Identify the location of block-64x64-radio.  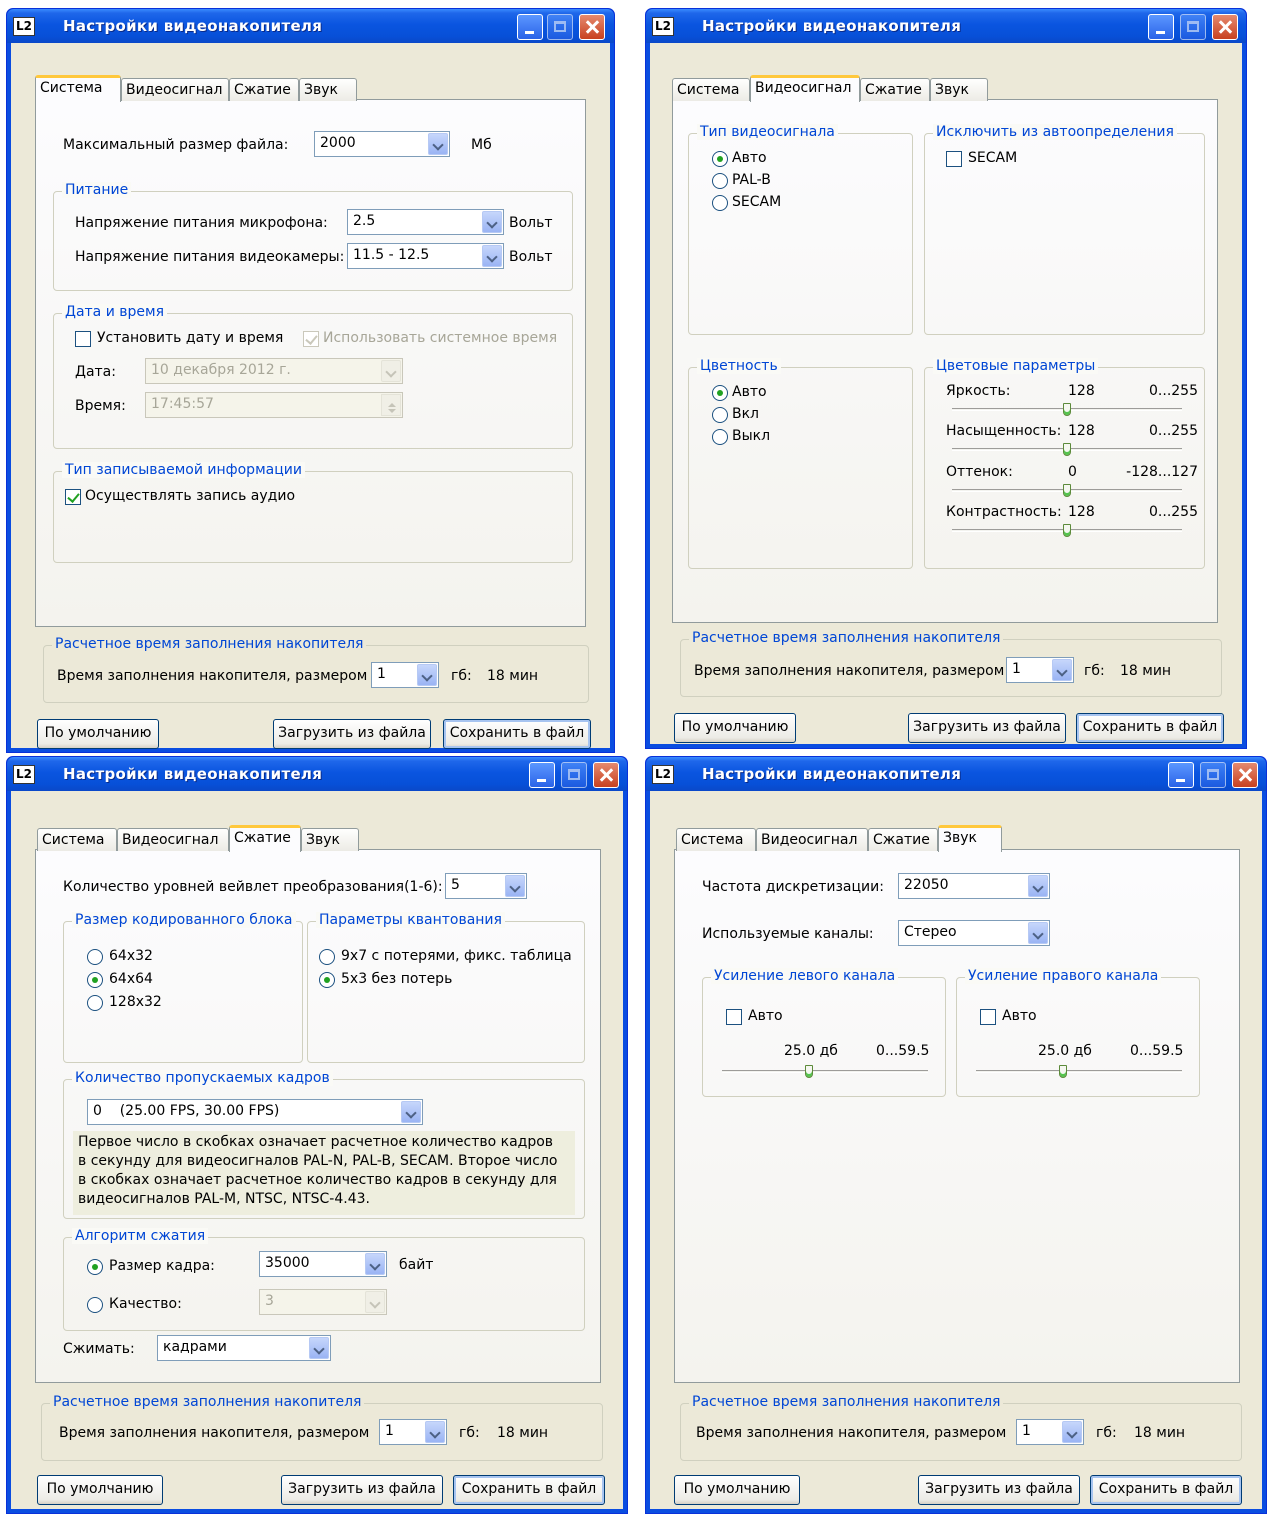
(95, 980).